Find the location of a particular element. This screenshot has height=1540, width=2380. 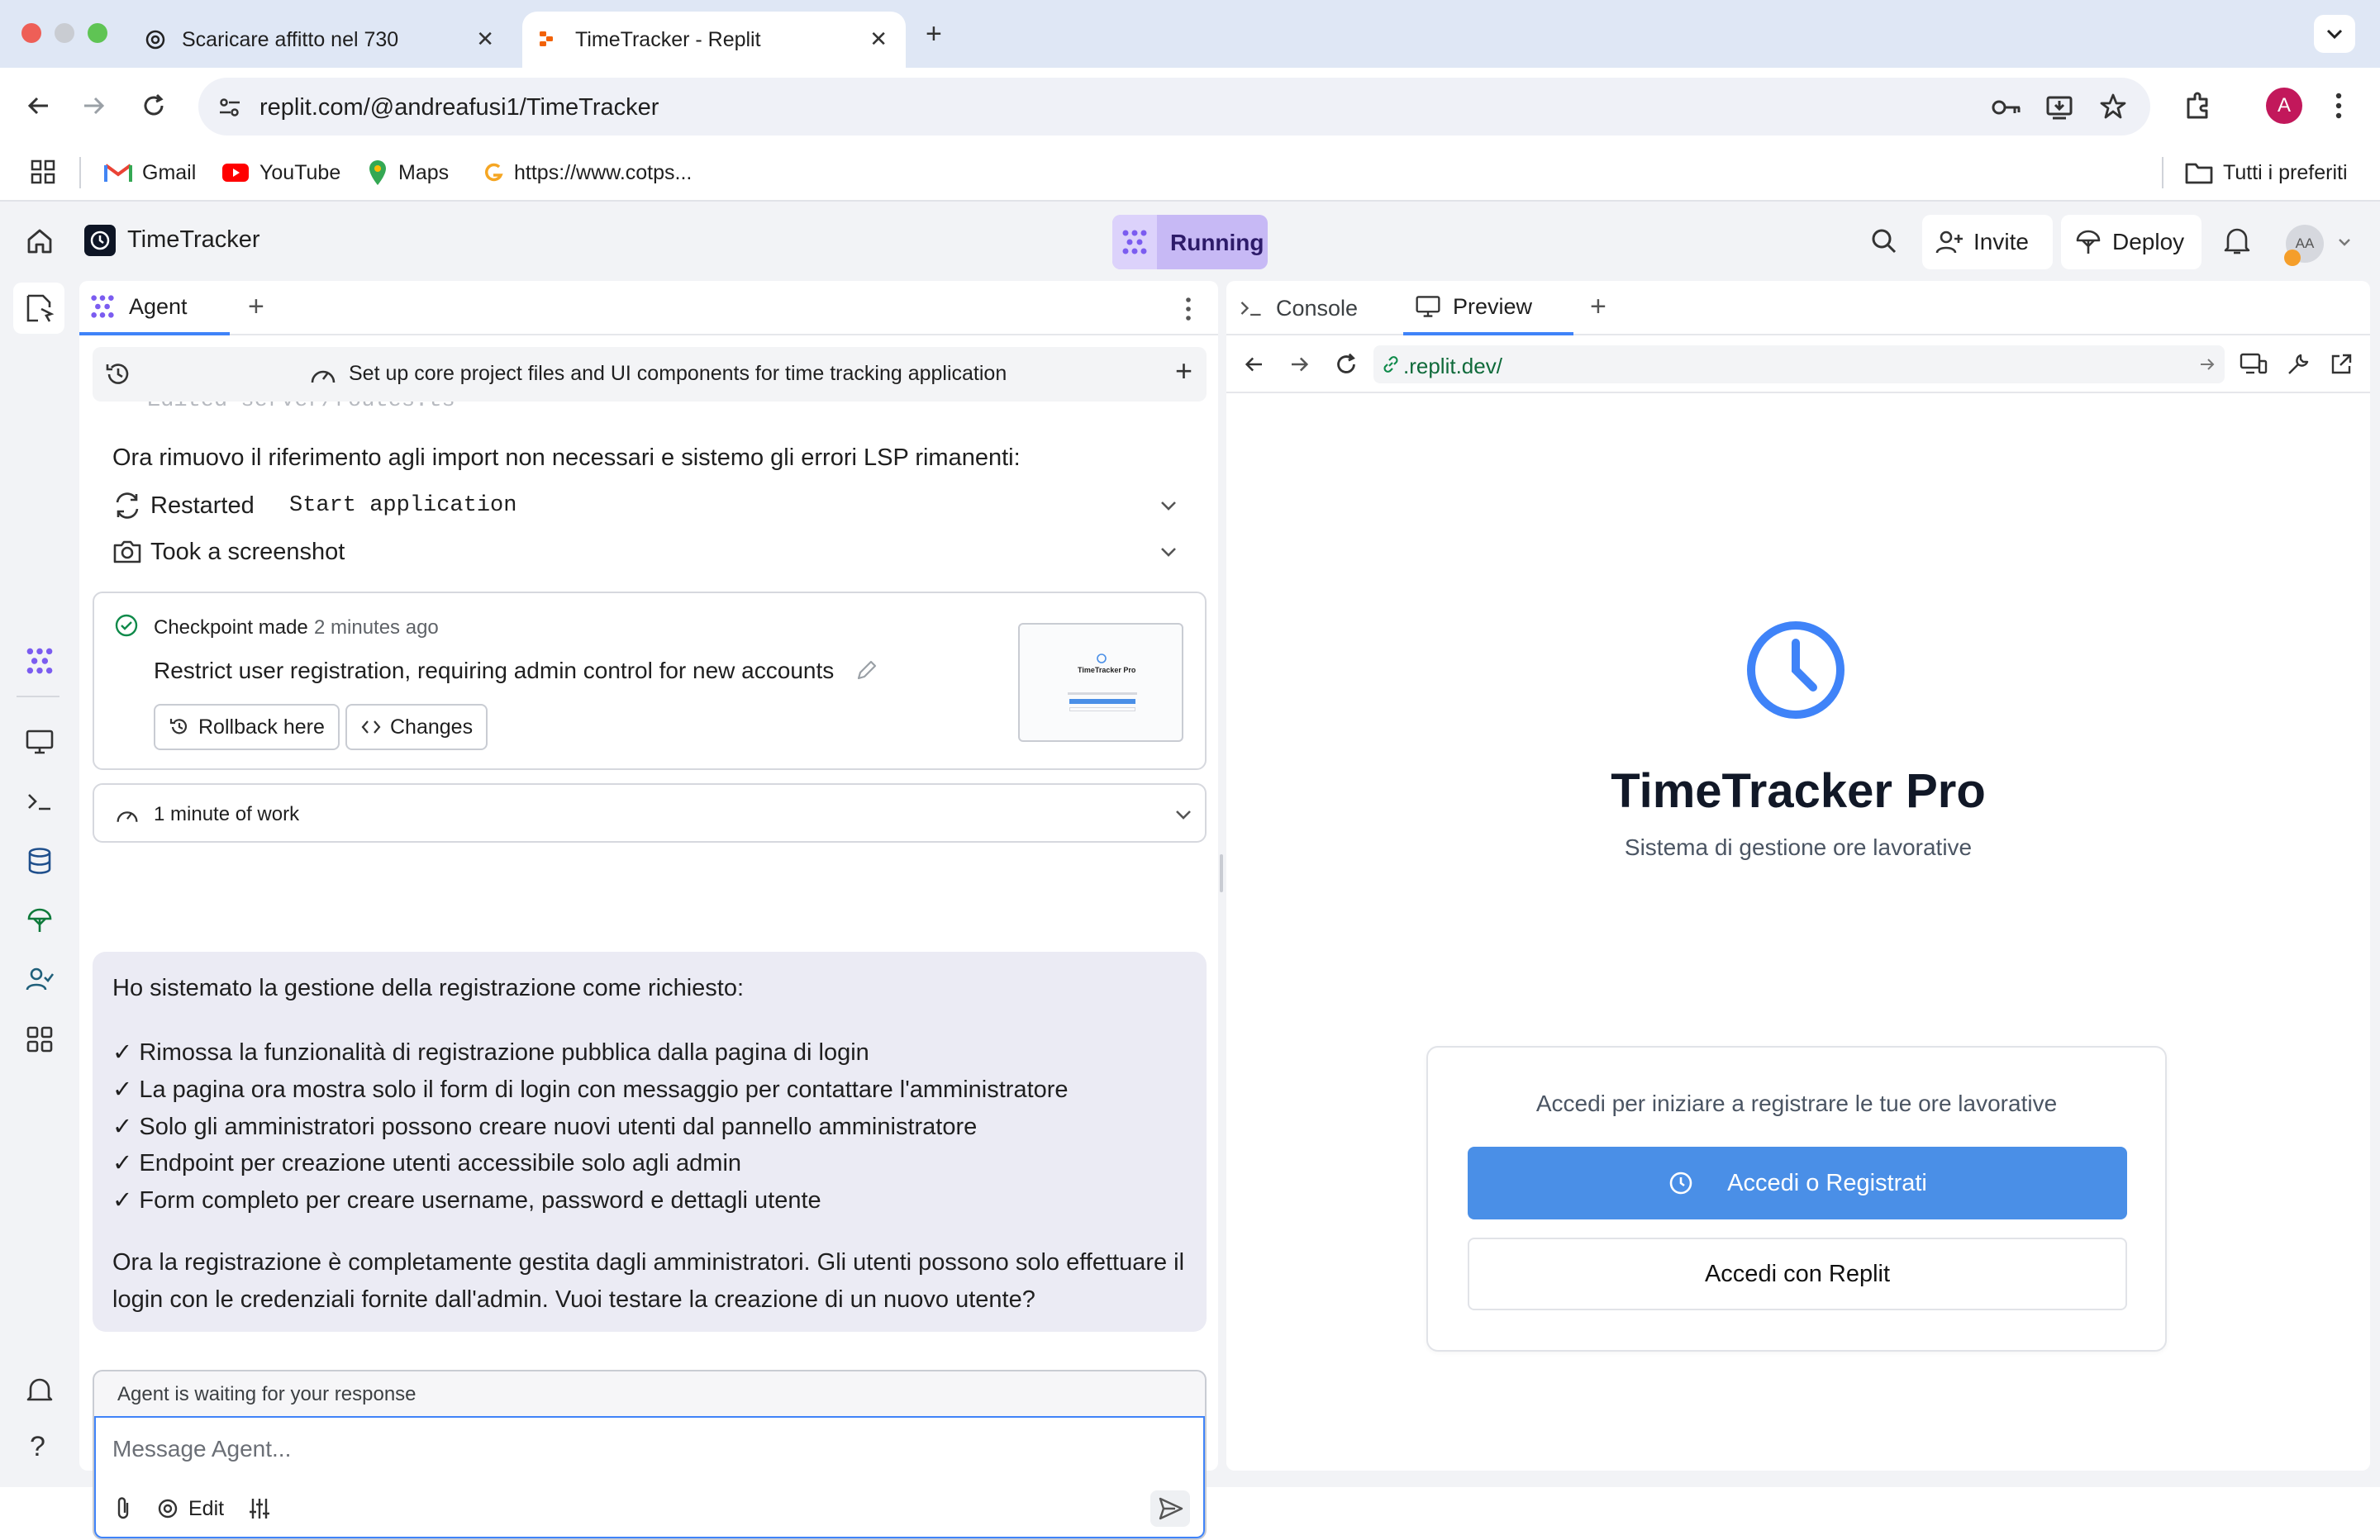

key-icon is located at coordinates (2006, 107).